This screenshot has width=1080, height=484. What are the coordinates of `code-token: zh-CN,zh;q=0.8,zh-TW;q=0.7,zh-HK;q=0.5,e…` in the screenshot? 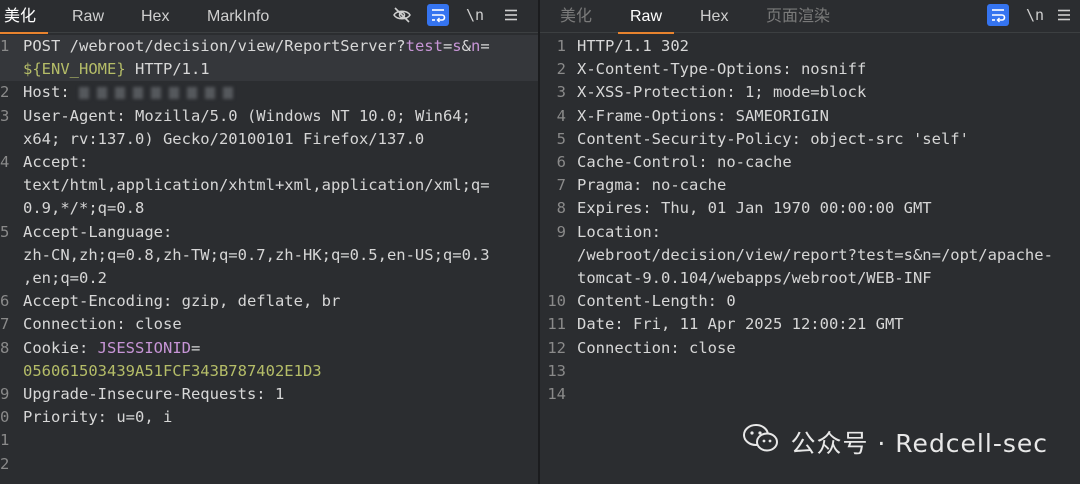 It's located at (256, 254).